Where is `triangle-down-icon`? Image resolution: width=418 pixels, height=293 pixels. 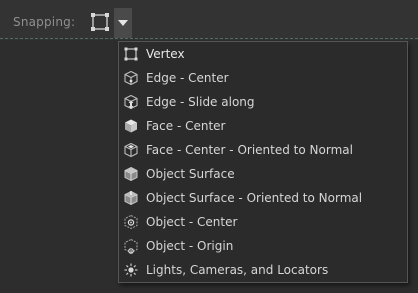 triangle-down-icon is located at coordinates (123, 23).